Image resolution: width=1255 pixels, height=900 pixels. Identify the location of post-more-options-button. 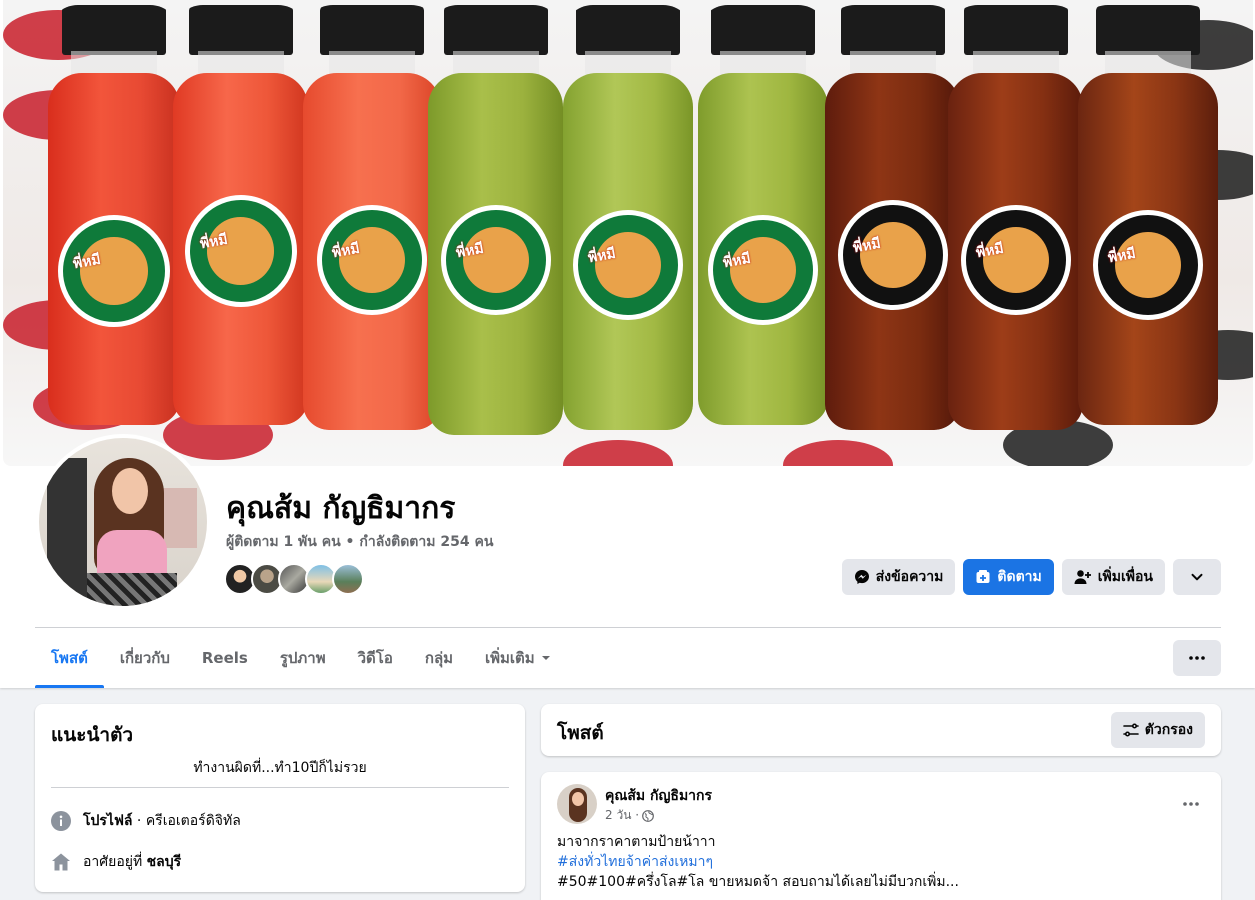
(1191, 804).